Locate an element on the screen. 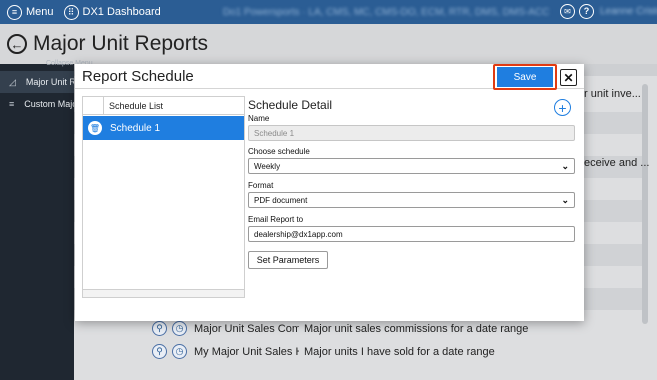 This screenshot has width=657, height=380. sidebar-item-label: Custom Major Unit Reports is located at coordinates (49, 104).